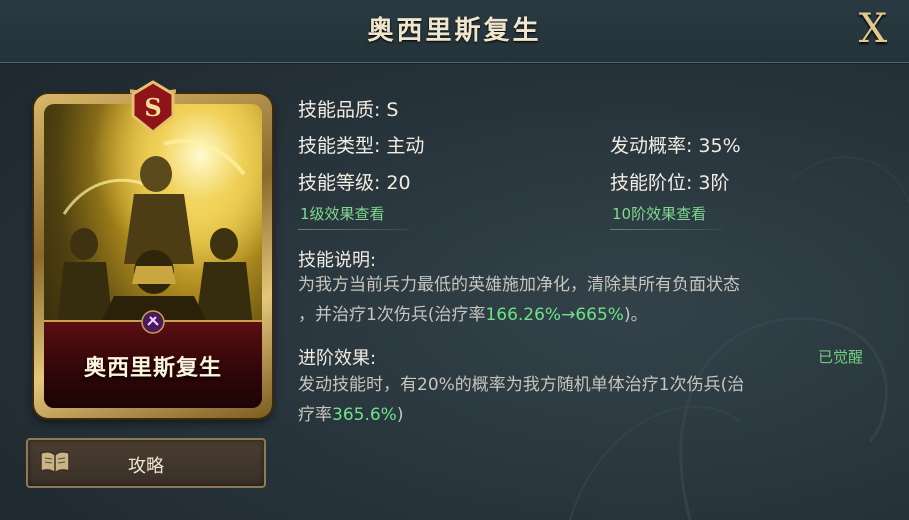 The image size is (909, 520). What do you see at coordinates (521, 385) in the screenshot?
I see `advanced-line-1: 发动技能时，有20%的概率为我方随机单体治疗1次伤兵(治` at bounding box center [521, 385].